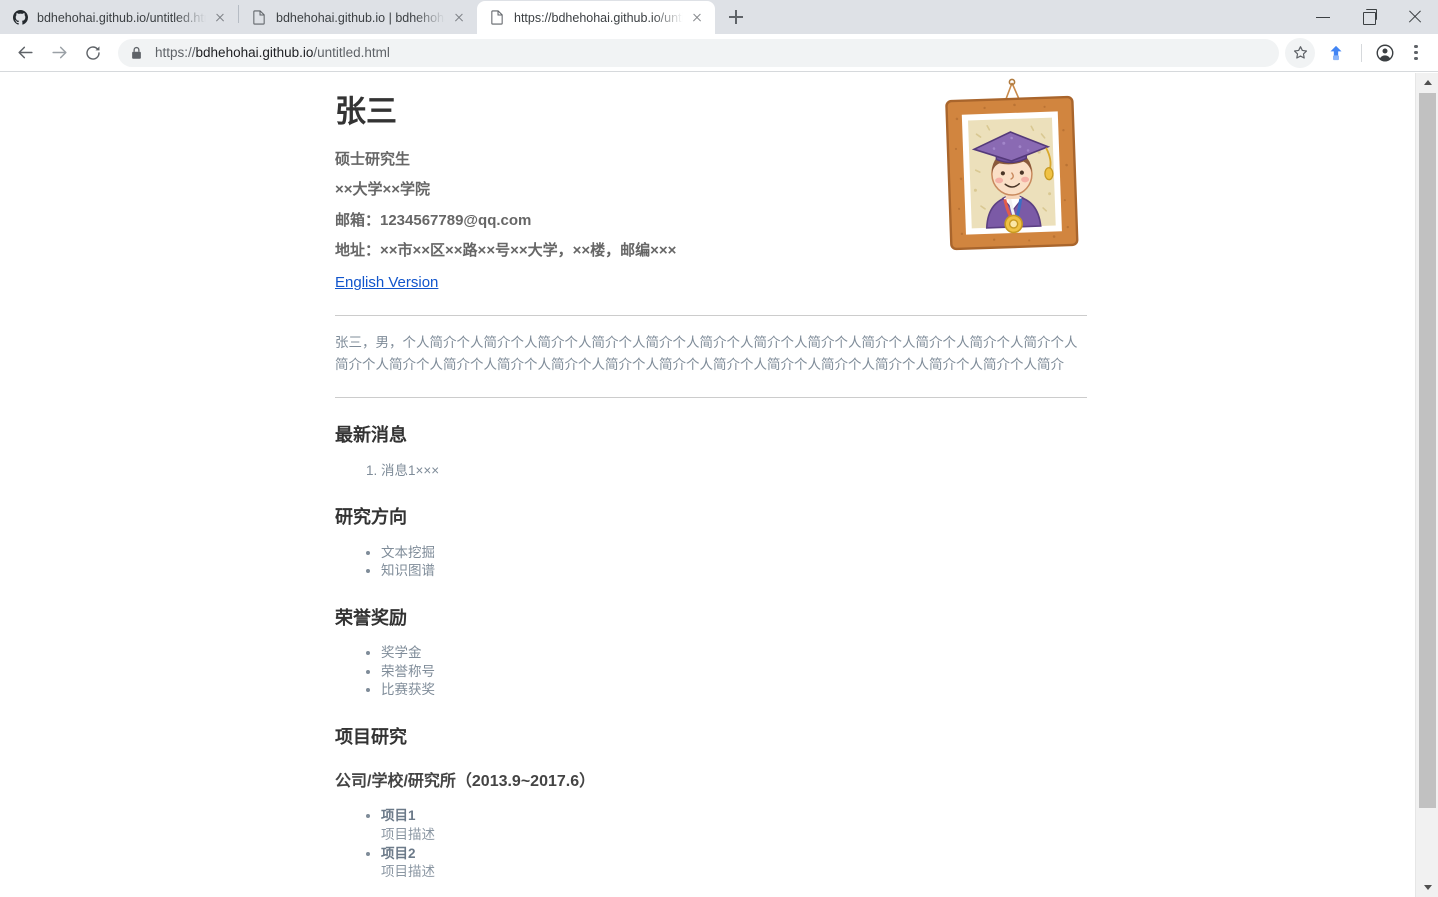 Image resolution: width=1438 pixels, height=897 pixels. What do you see at coordinates (1012, 167) in the screenshot?
I see `profile-photo` at bounding box center [1012, 167].